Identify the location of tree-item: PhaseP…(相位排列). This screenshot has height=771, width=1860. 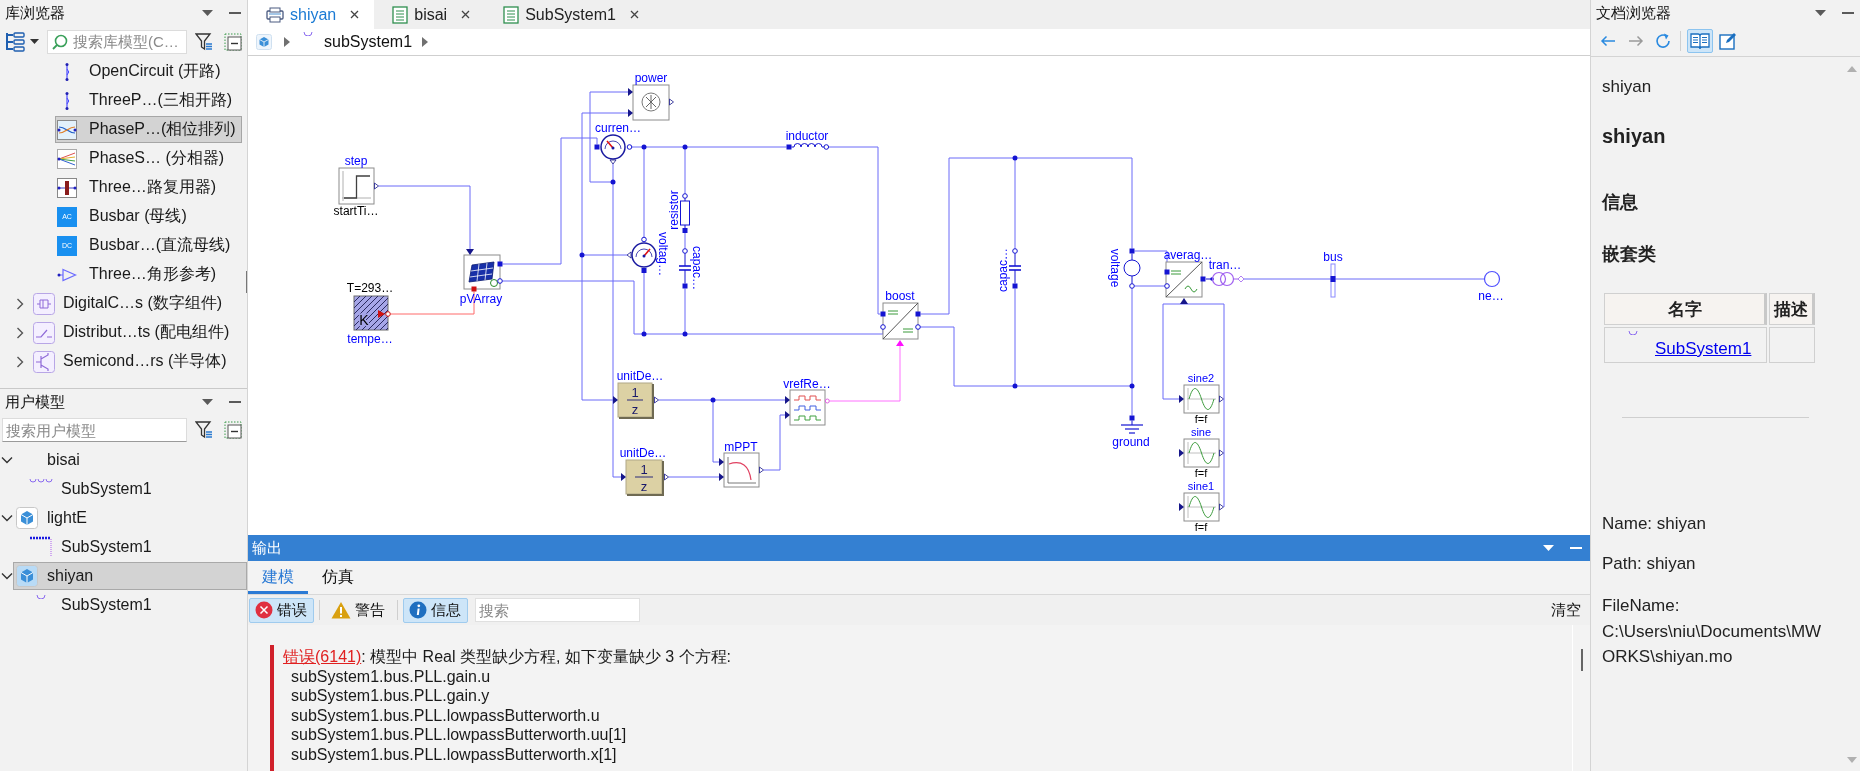
(148, 129).